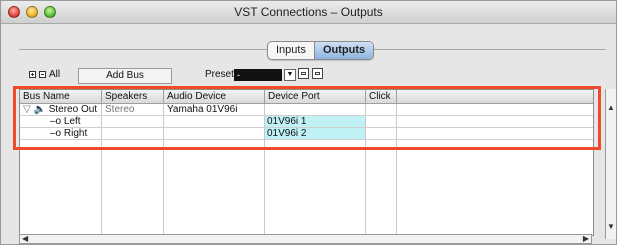  Describe the element at coordinates (315, 121) in the screenshot. I see `device-port-cell: 01V96i 1` at that location.